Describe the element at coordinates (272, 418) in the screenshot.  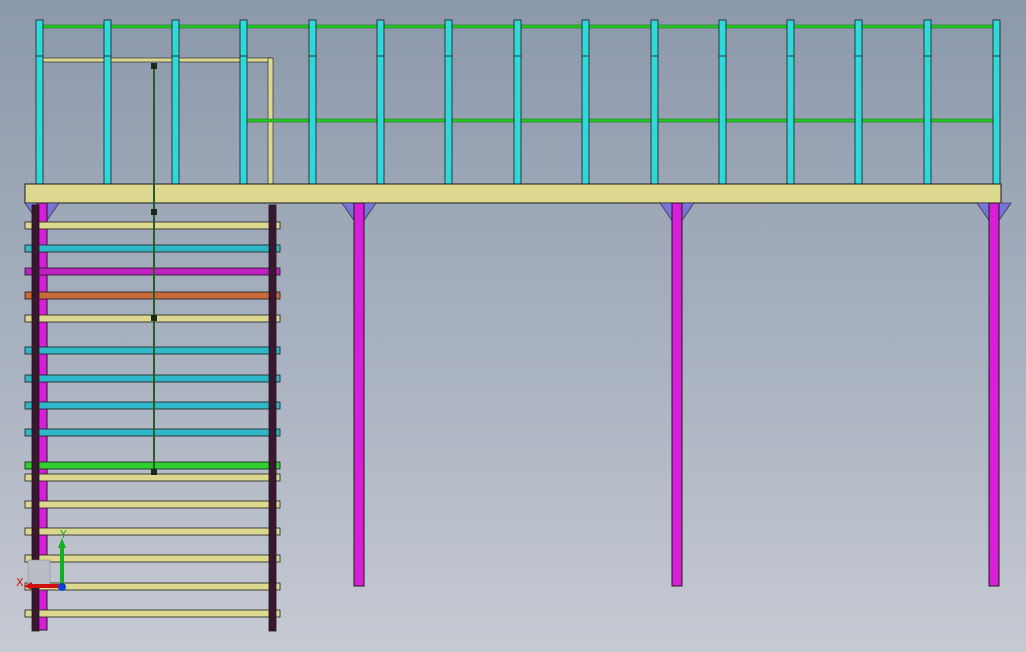
I see `stair-stringer-right` at that location.